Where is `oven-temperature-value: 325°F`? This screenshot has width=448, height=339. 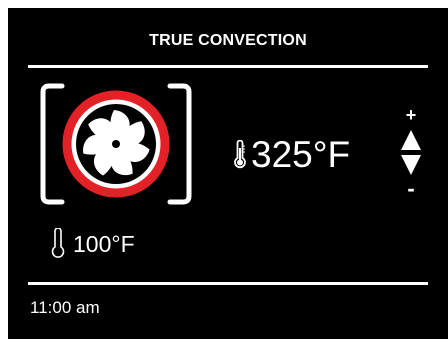
oven-temperature-value: 325°F is located at coordinates (301, 154).